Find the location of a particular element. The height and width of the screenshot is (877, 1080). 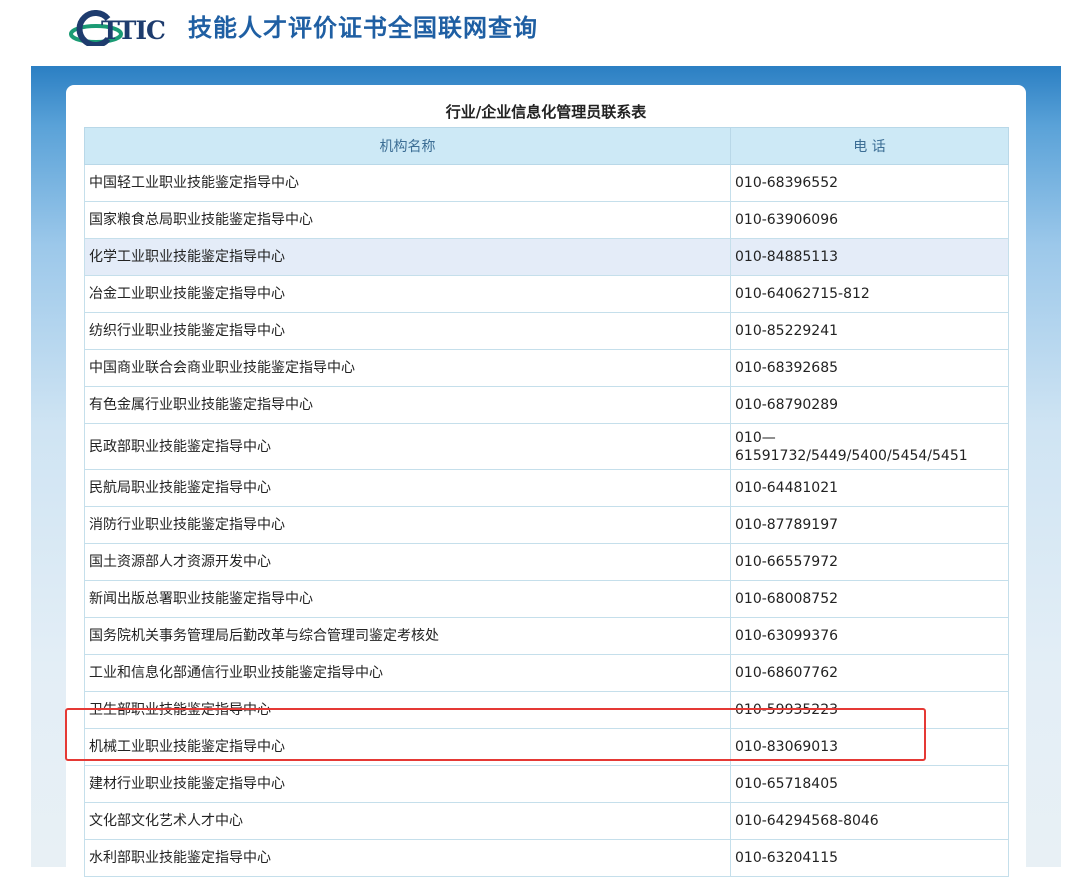

org-name-cell: 国务院机关事务管理局后勤改革与综合管理司鉴定考核处 is located at coordinates (407, 636).